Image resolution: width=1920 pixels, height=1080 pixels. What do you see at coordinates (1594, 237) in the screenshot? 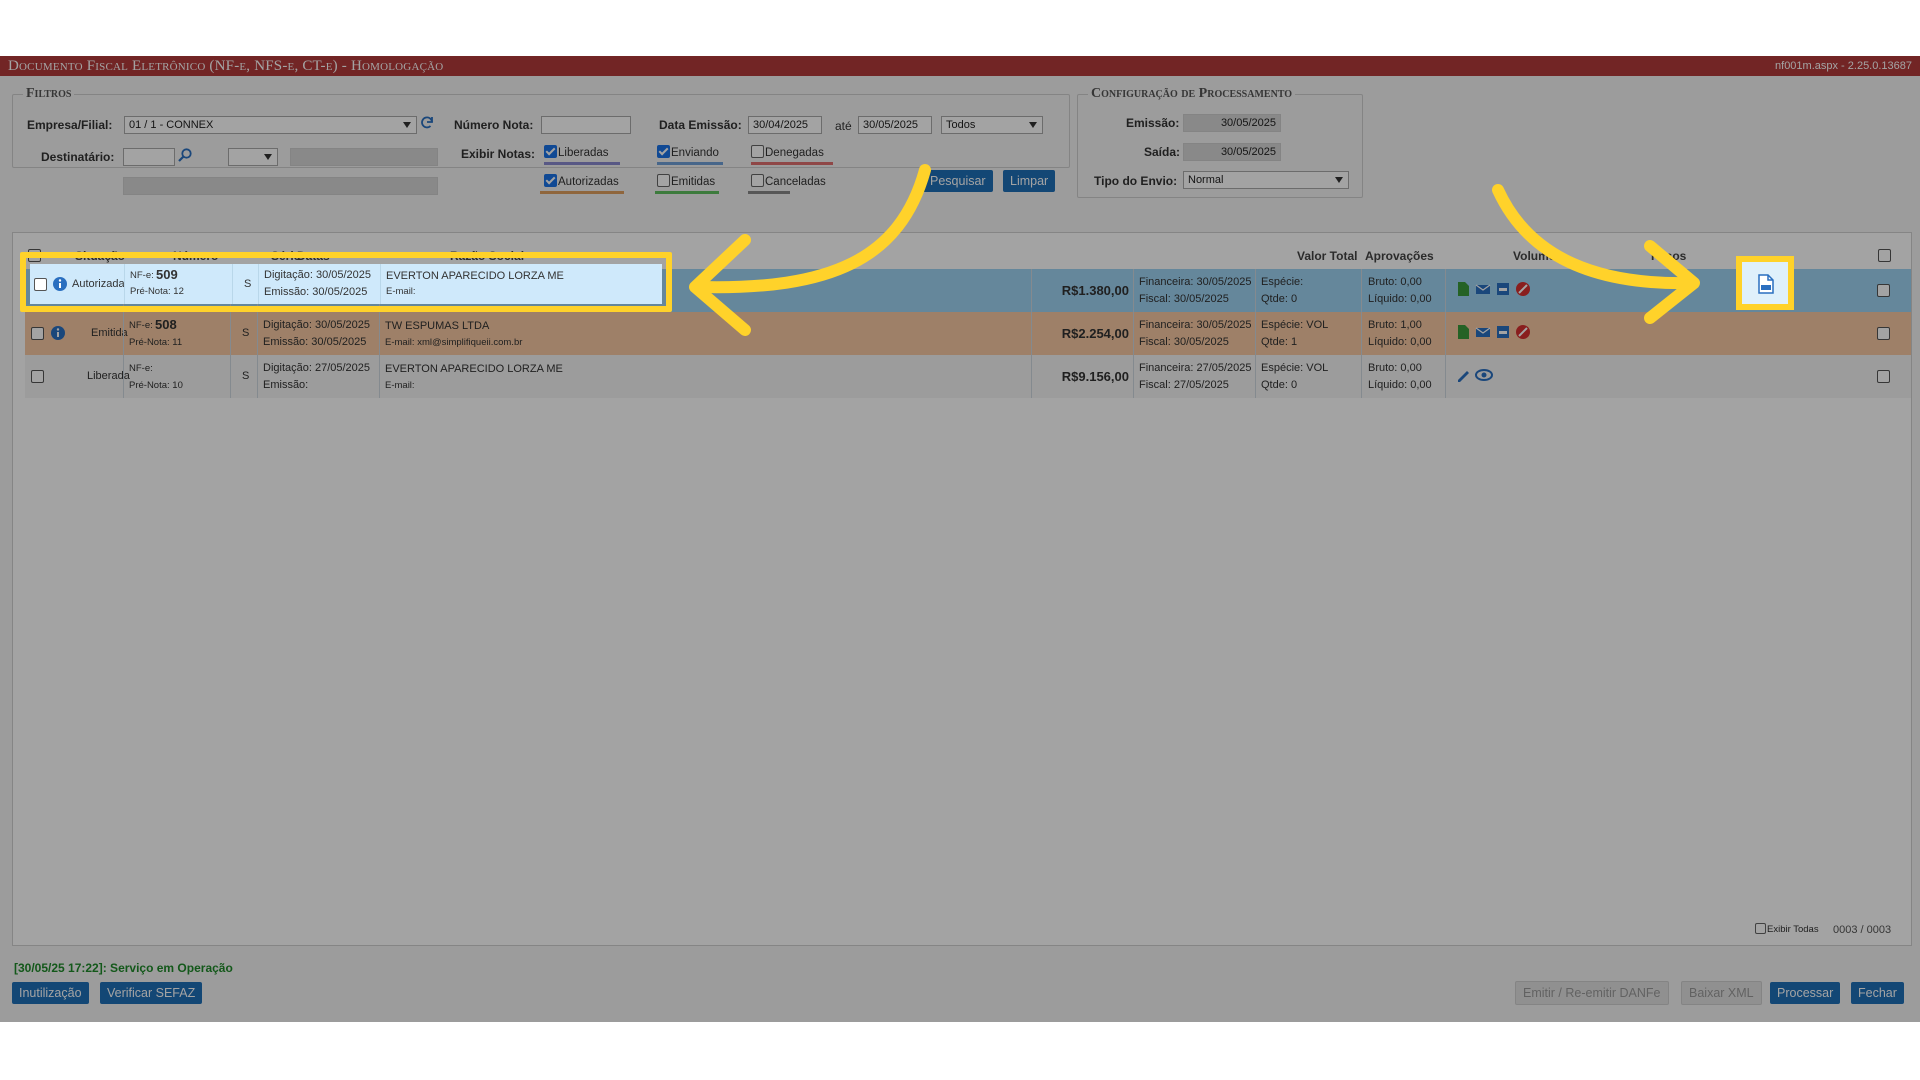
I see `right-arrow-curve` at bounding box center [1594, 237].